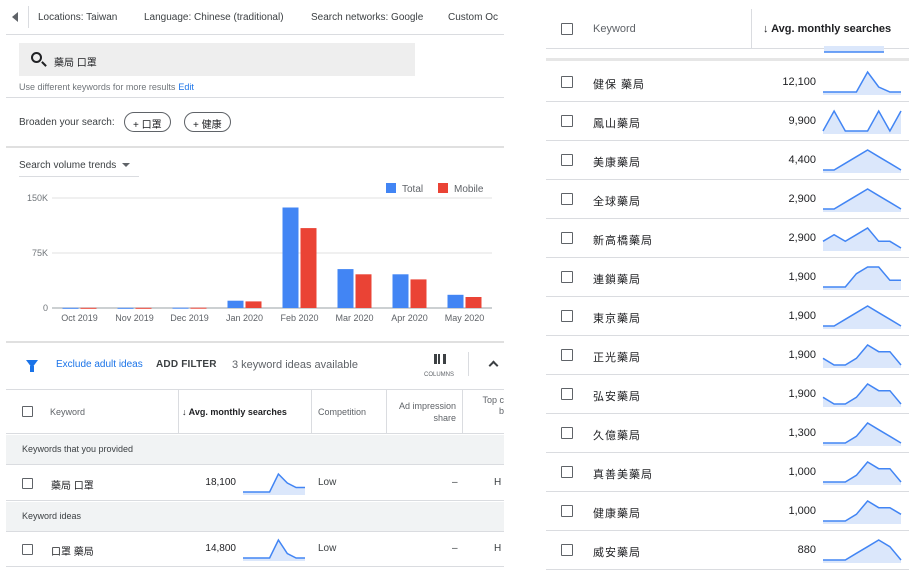 This screenshot has height=578, width=909. Describe the element at coordinates (70, 308) in the screenshot. I see `bar-total-oct-2019` at that location.